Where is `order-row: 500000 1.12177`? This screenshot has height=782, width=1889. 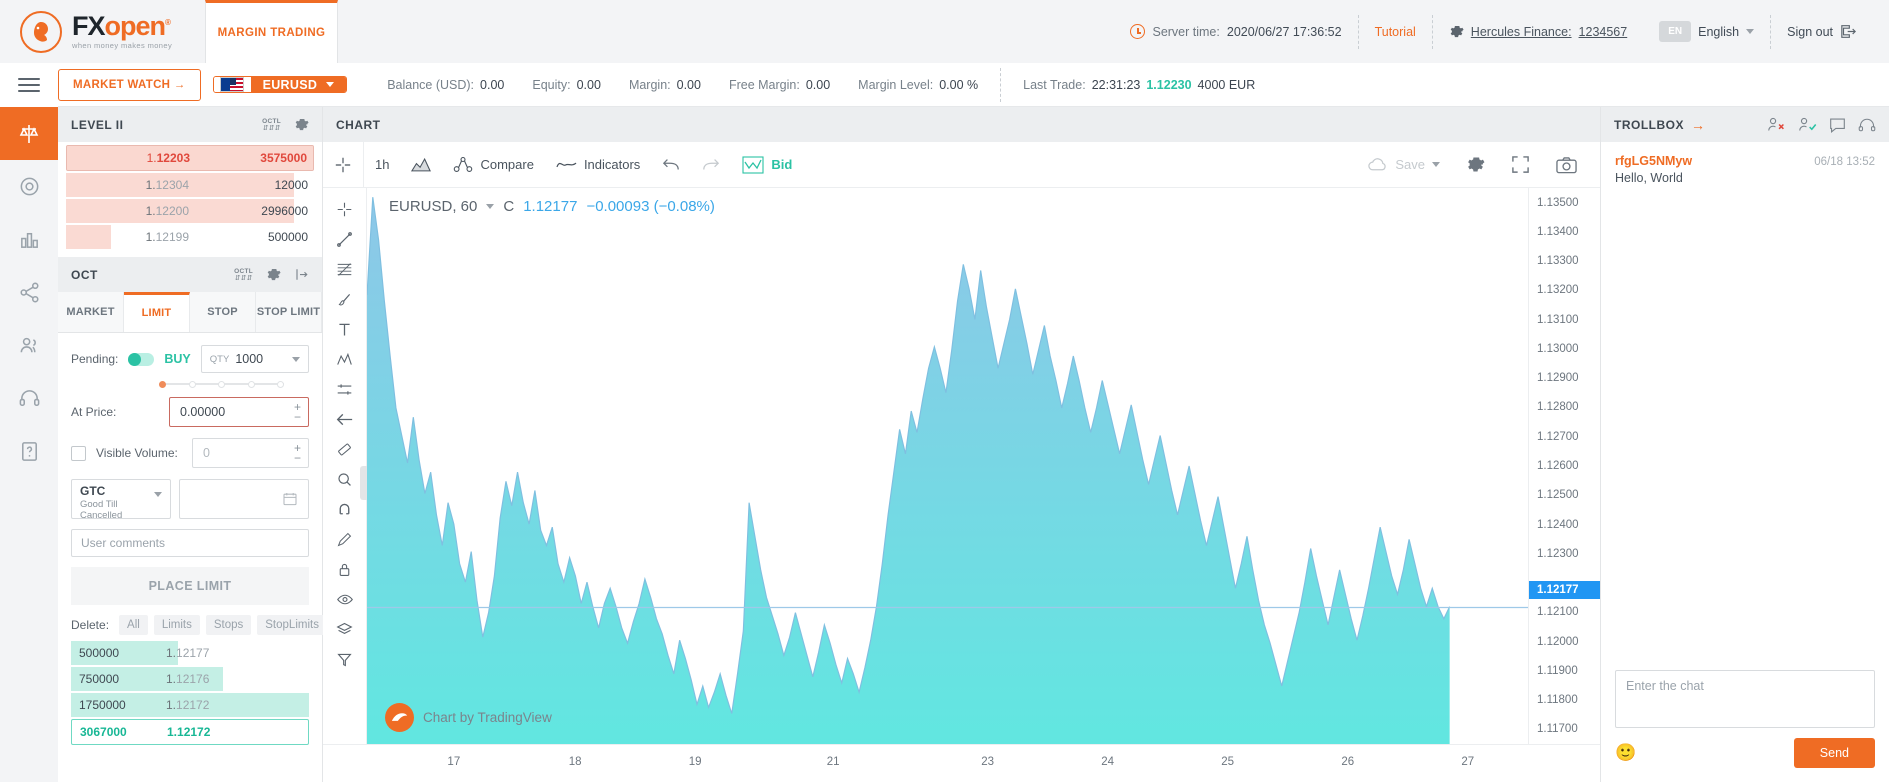
order-row: 500000 1.12177 is located at coordinates (190, 653).